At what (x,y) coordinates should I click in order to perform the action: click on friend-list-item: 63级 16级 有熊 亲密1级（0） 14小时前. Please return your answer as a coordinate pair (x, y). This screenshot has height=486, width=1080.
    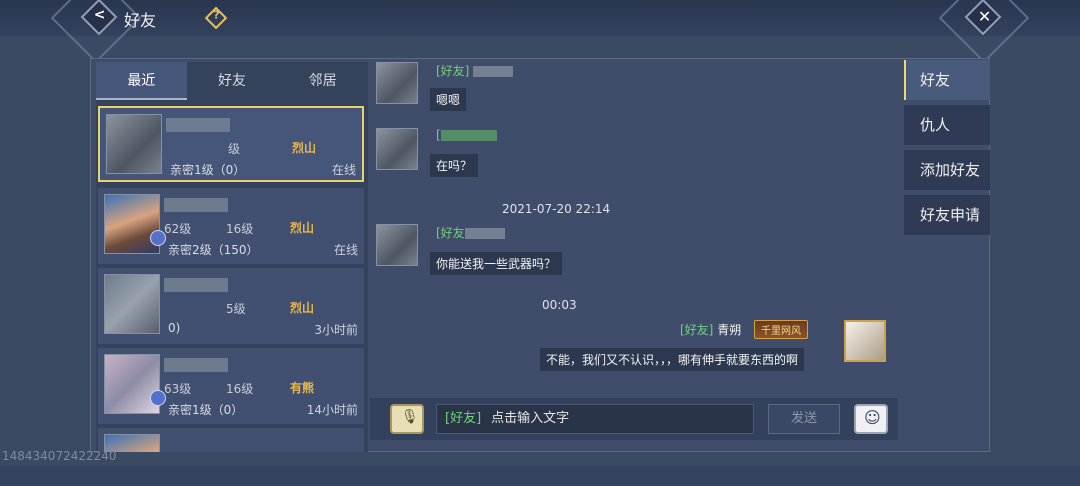
    Looking at the image, I should click on (231, 386).